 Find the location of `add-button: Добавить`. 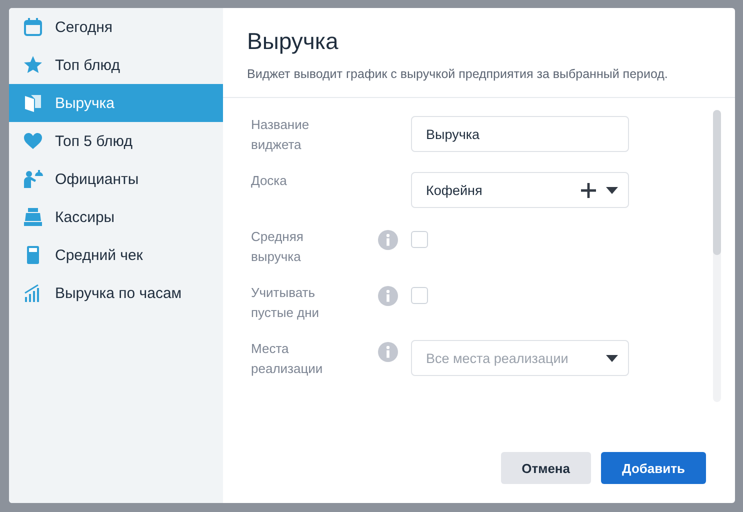

add-button: Добавить is located at coordinates (653, 468).